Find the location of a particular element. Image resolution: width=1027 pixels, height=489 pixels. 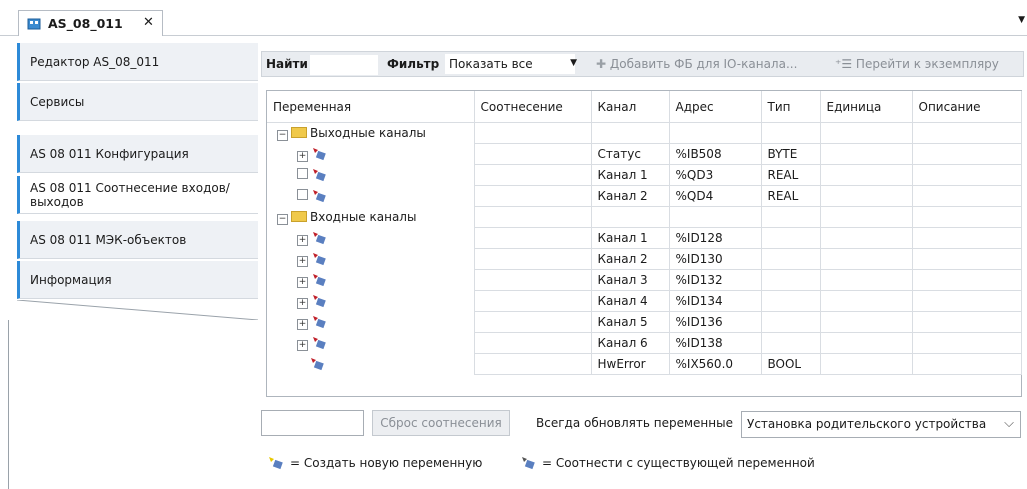

cell-address: %IB508 is located at coordinates (715, 154).